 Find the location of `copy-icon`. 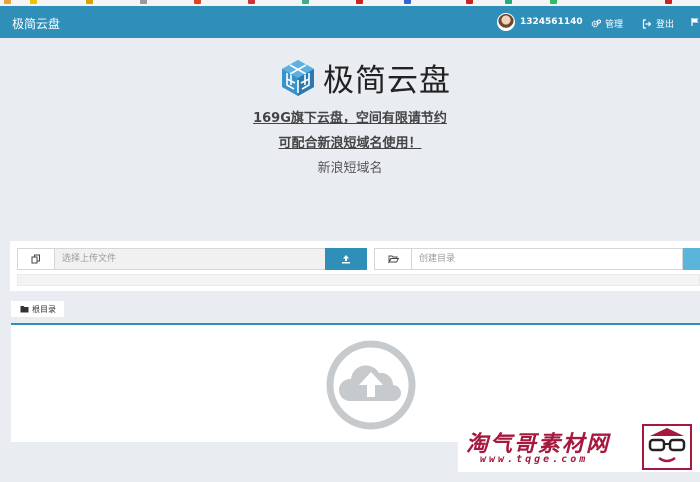

copy-icon is located at coordinates (35, 259).